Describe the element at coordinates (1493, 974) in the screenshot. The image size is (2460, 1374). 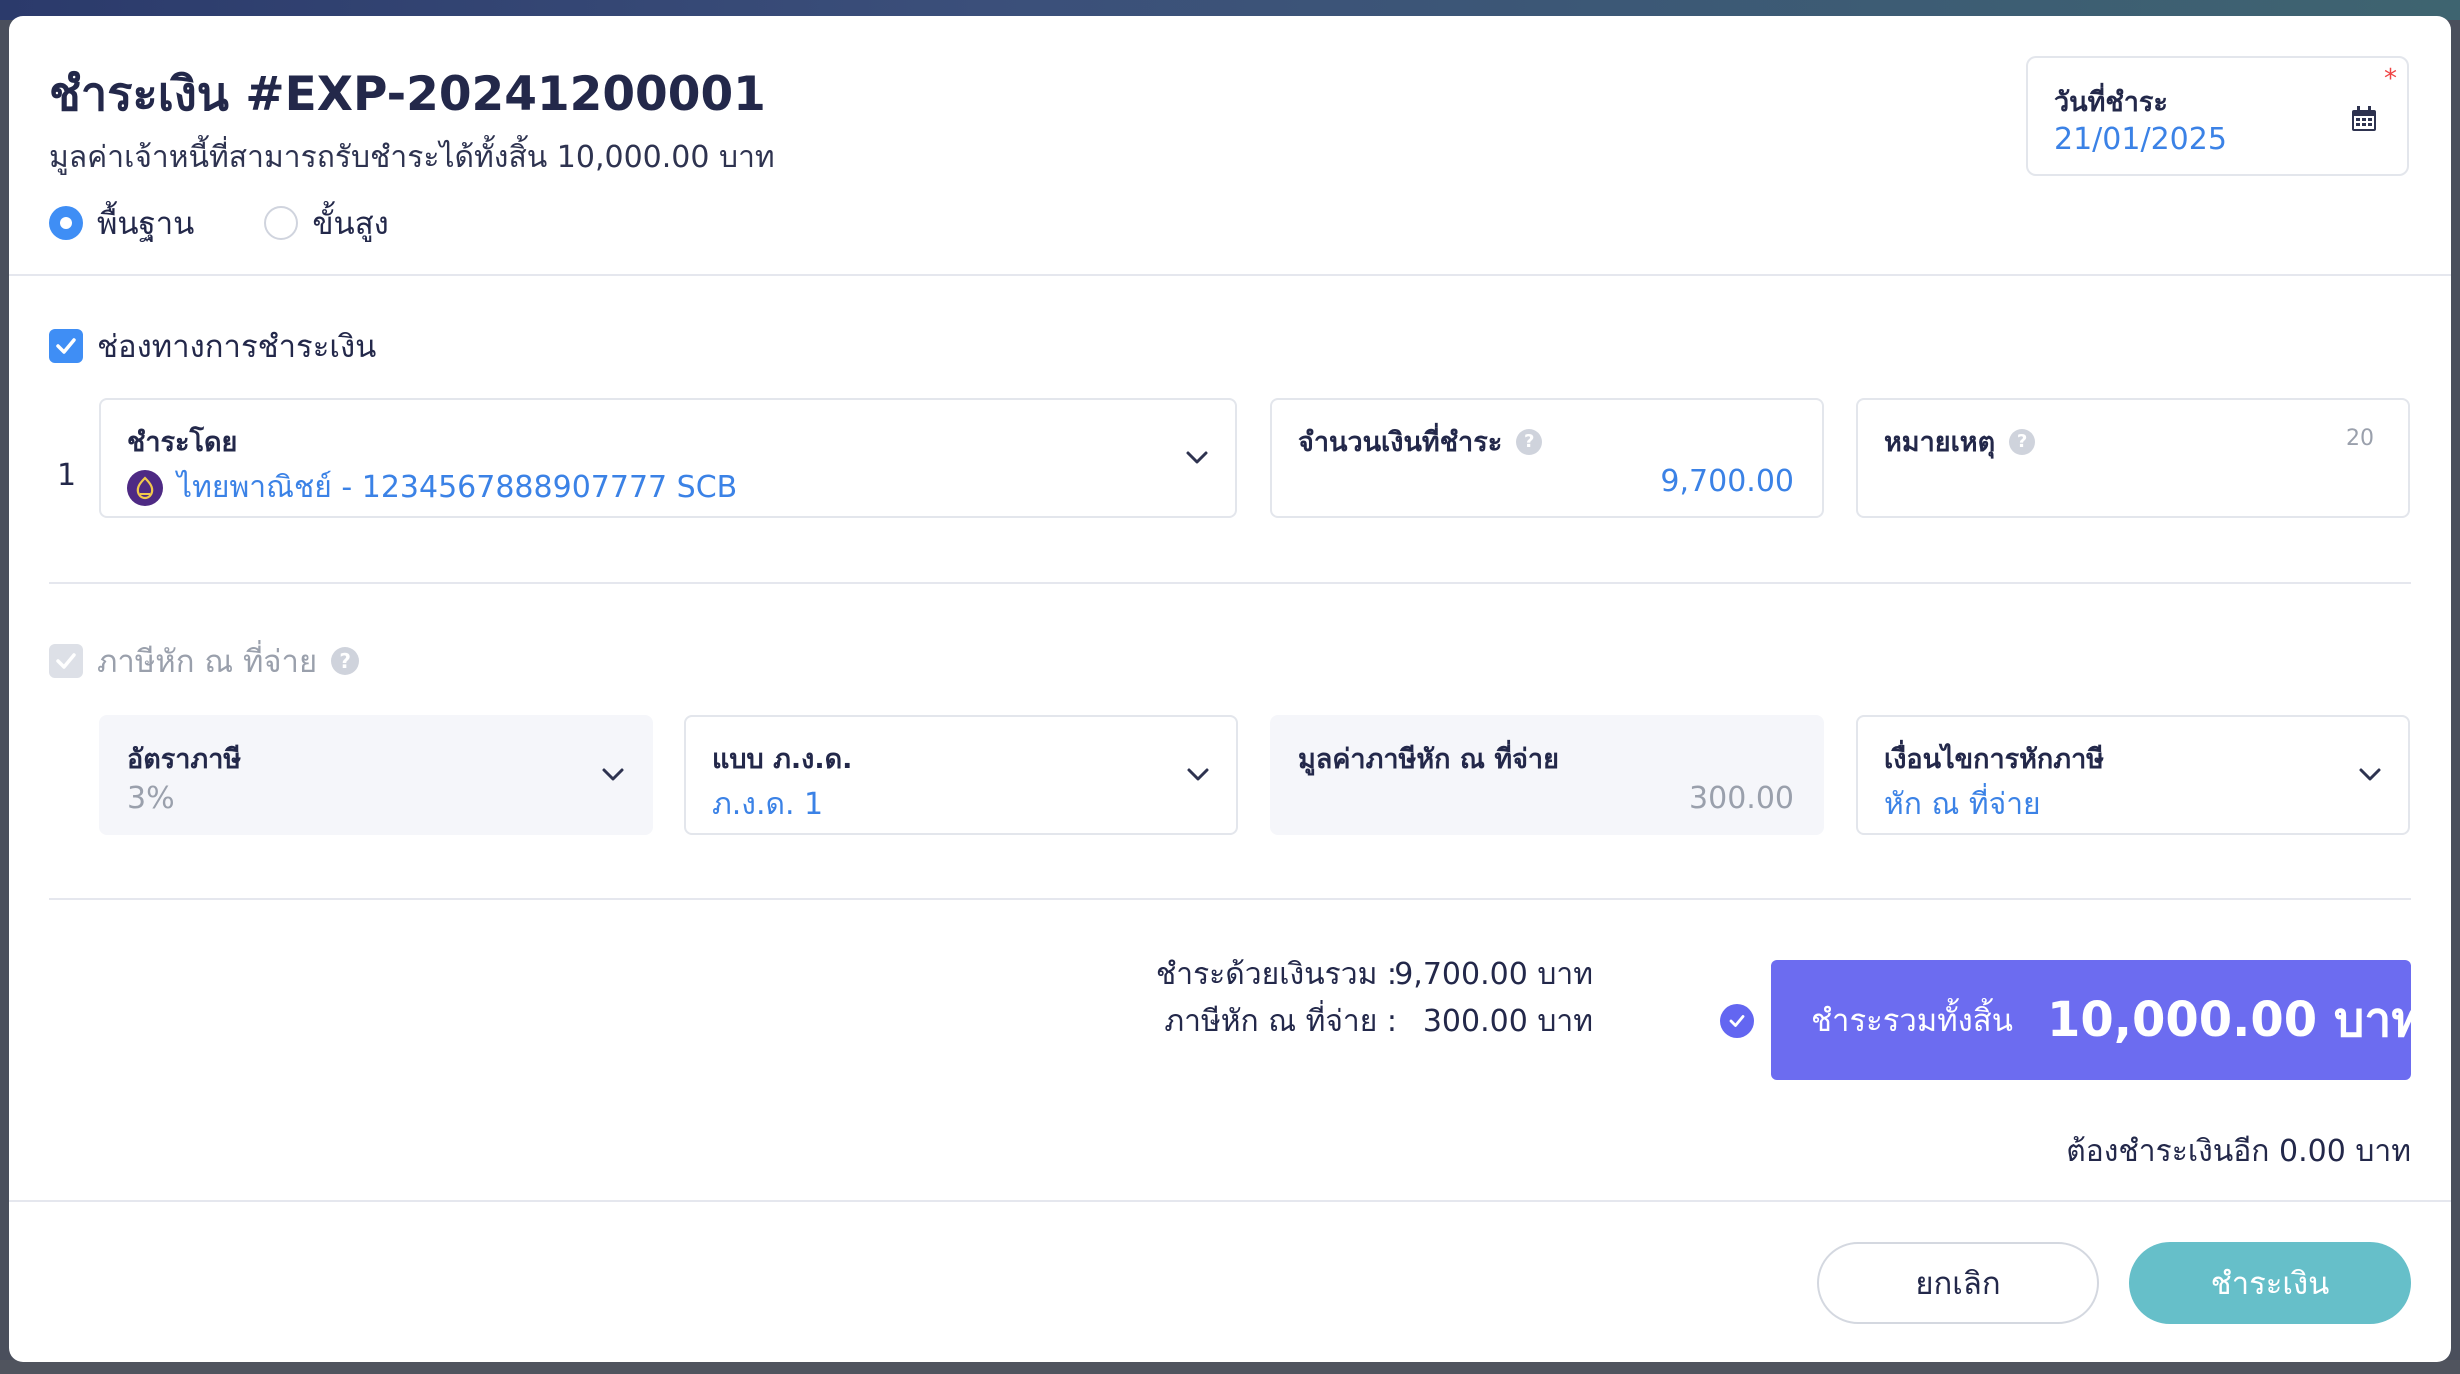
I see `cash-total-value: 9,700.00 บาท` at that location.